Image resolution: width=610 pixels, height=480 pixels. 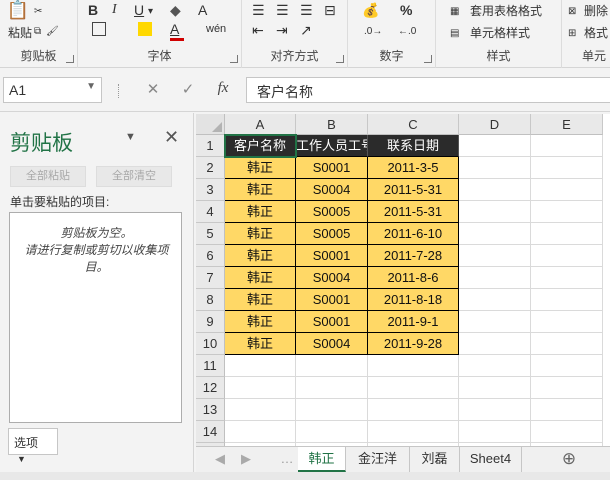 I want to click on column-header: B, so click(x=332, y=124).